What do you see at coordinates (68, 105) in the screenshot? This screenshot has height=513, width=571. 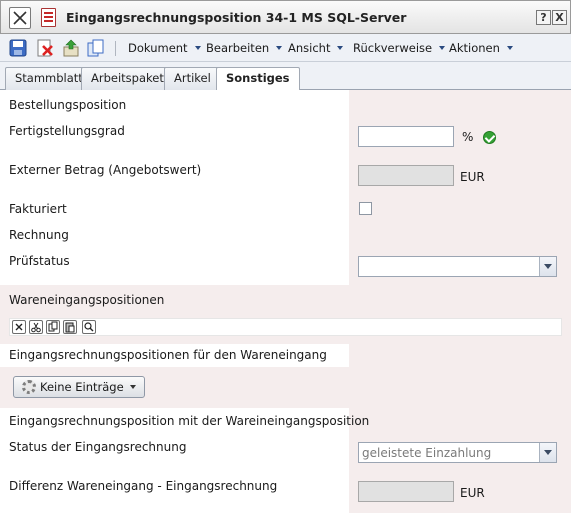 I see `bestellungsposition-label: Bestellungsposition` at bounding box center [68, 105].